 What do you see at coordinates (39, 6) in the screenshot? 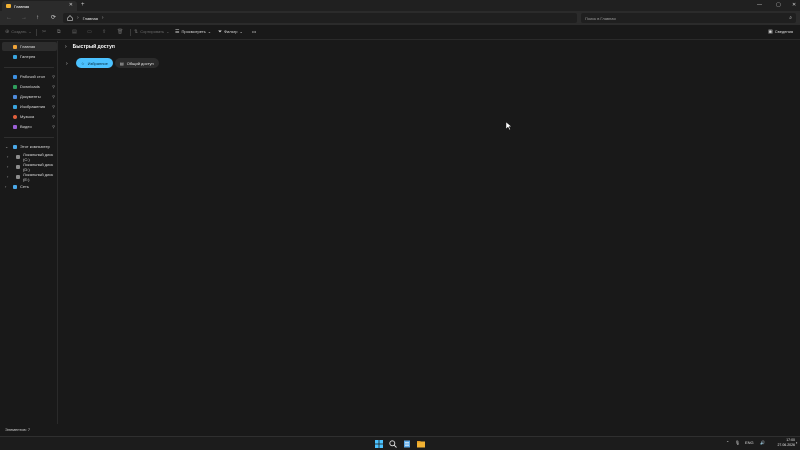
I see `tab-home: Главная ✕` at bounding box center [39, 6].